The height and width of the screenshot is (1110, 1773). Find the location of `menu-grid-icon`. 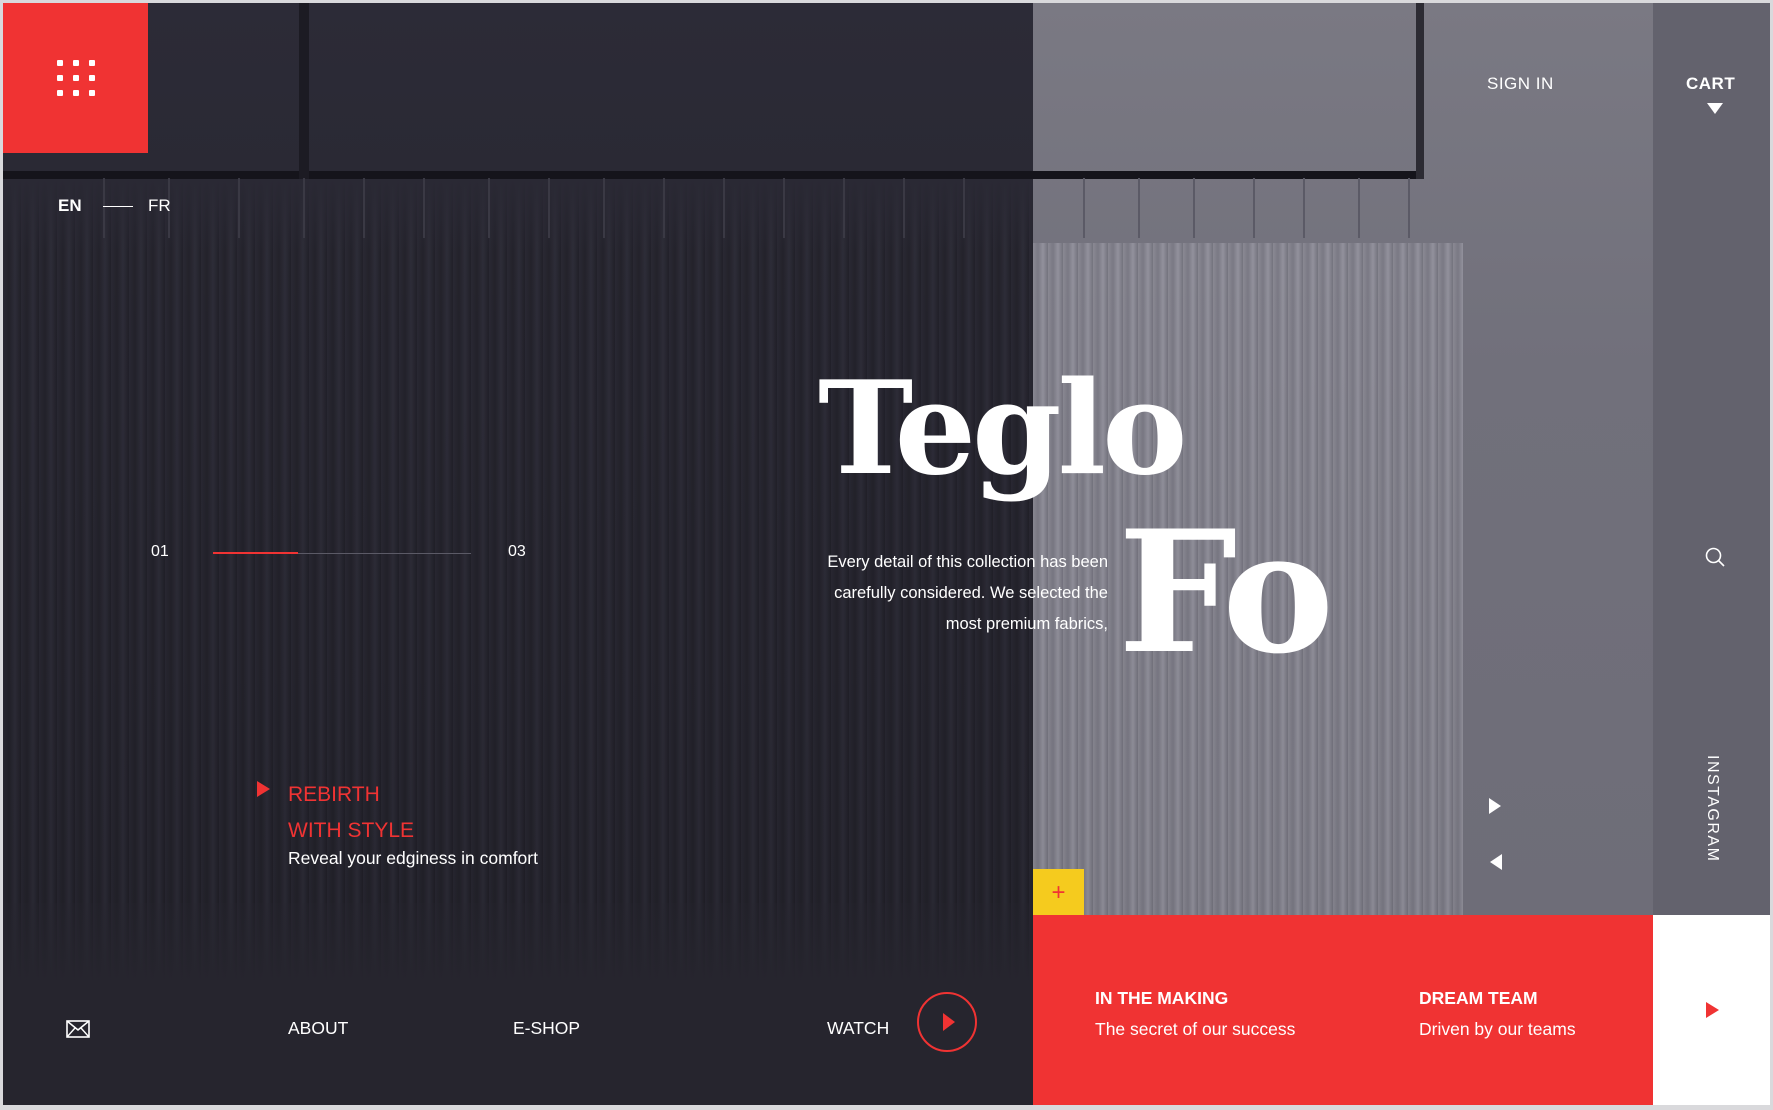

menu-grid-icon is located at coordinates (75, 78).